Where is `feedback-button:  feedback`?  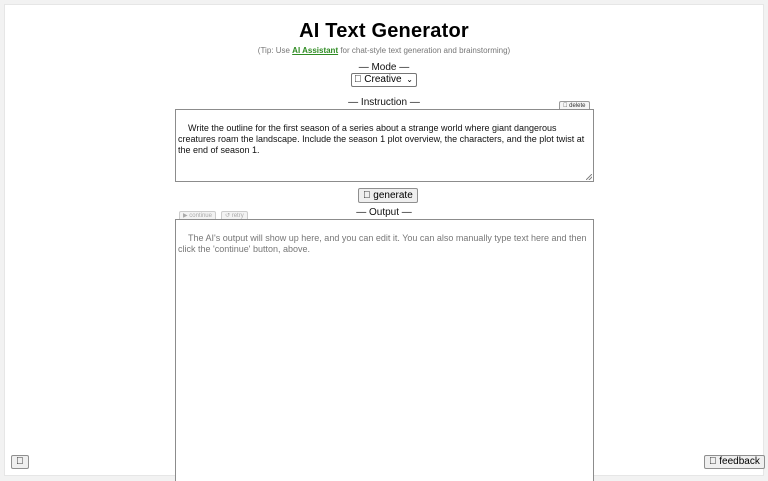
feedback-button:  feedback is located at coordinates (734, 462).